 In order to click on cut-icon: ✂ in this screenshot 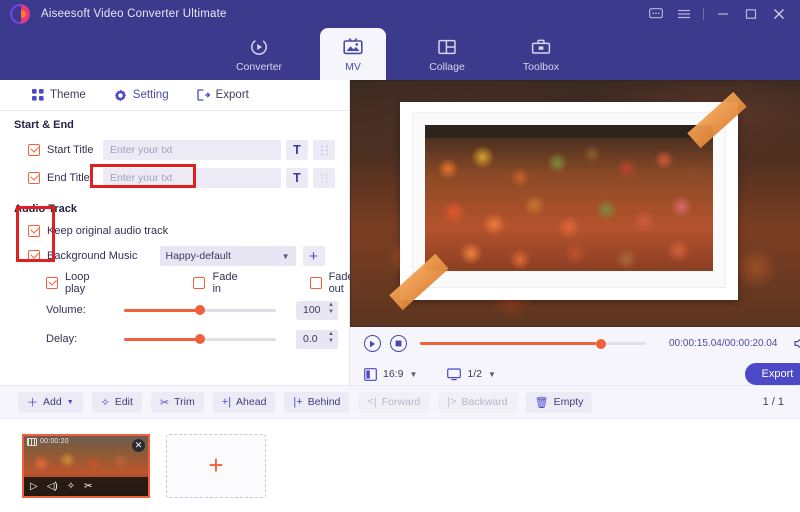, I will do `click(88, 486)`.